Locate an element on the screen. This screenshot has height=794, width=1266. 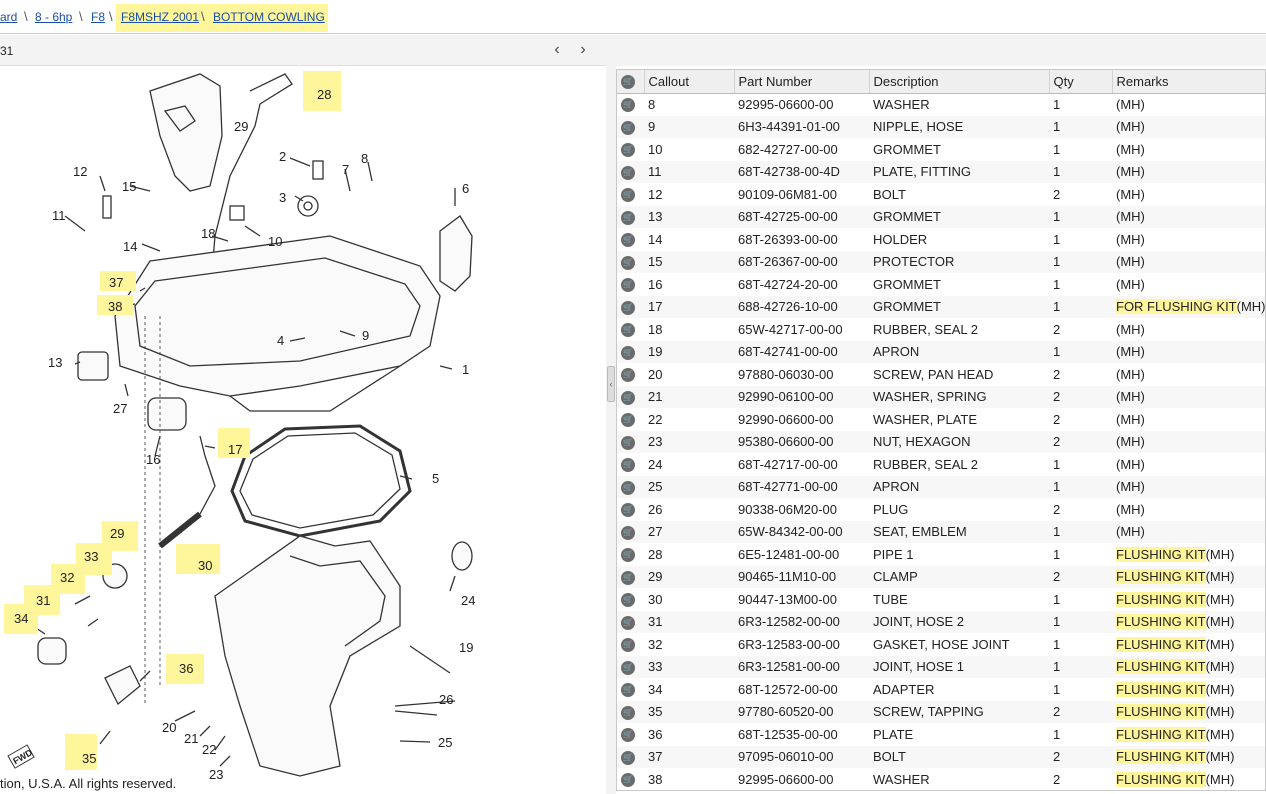
diagram-callout: 14 is located at coordinates (130, 246).